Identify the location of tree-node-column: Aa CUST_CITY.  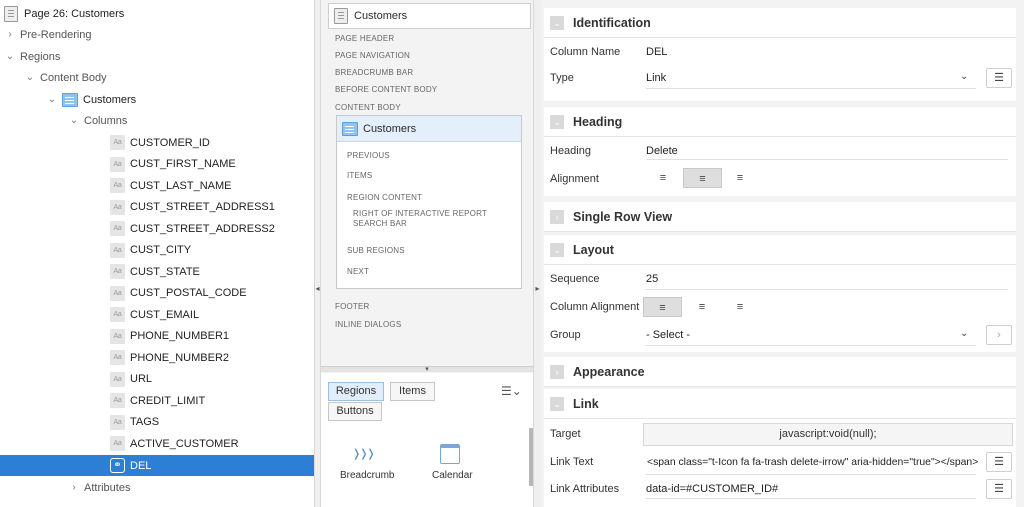
(157, 250).